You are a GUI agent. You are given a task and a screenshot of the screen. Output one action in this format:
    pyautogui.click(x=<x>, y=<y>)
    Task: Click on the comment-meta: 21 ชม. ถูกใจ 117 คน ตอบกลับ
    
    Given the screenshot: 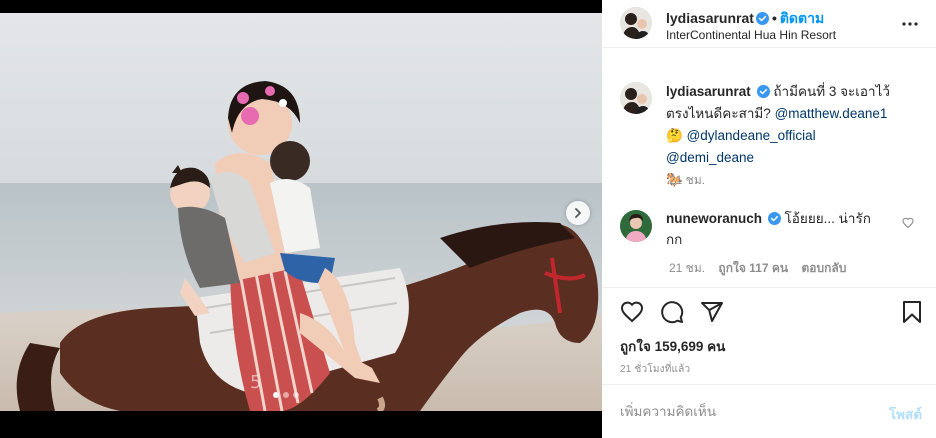 What is the action you would take?
    pyautogui.click(x=762, y=268)
    